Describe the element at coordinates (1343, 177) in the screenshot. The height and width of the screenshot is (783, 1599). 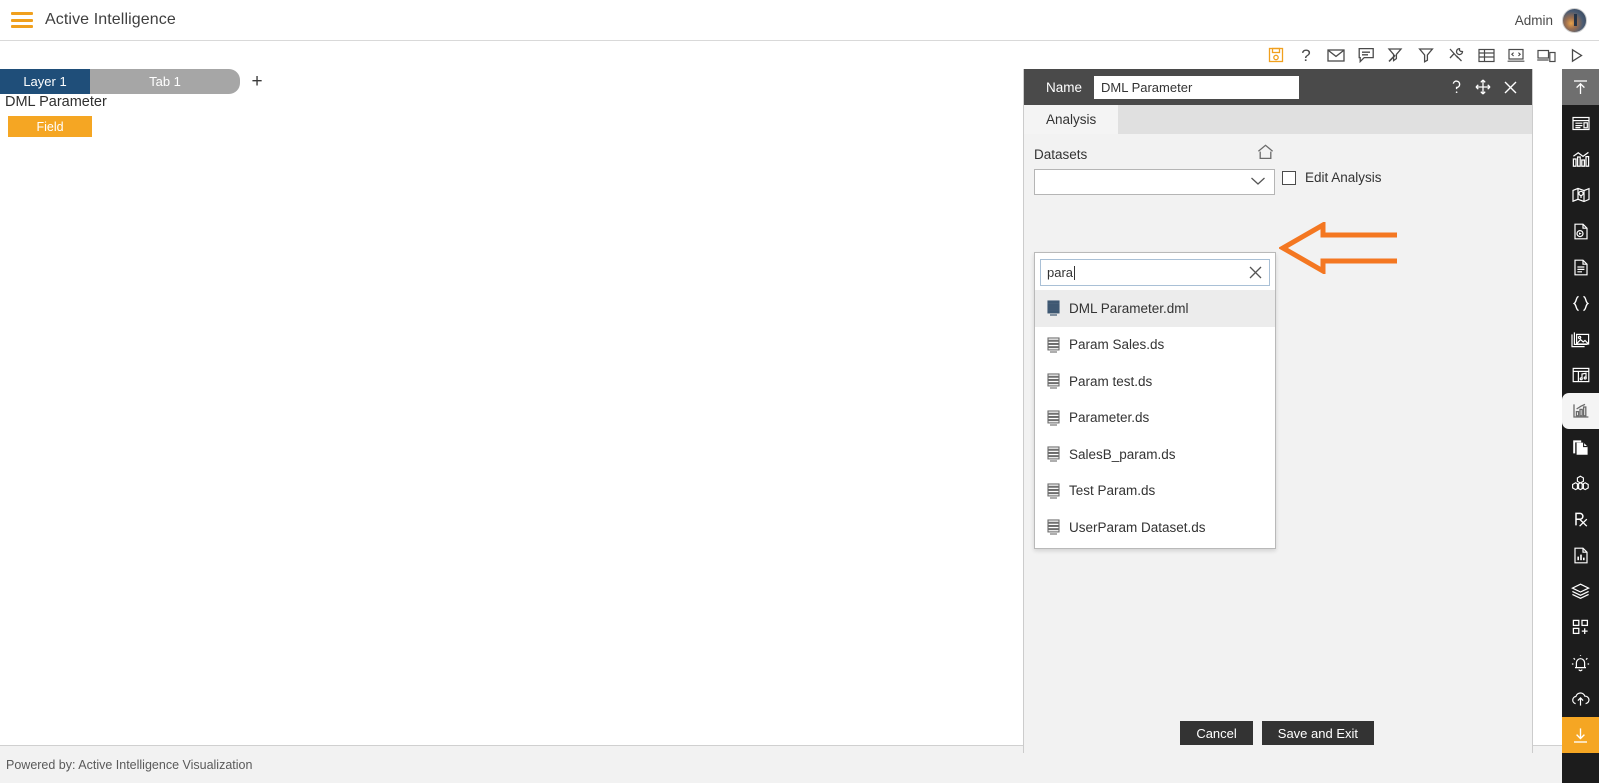
I see `edit-analysis-label: Edit Analysis` at that location.